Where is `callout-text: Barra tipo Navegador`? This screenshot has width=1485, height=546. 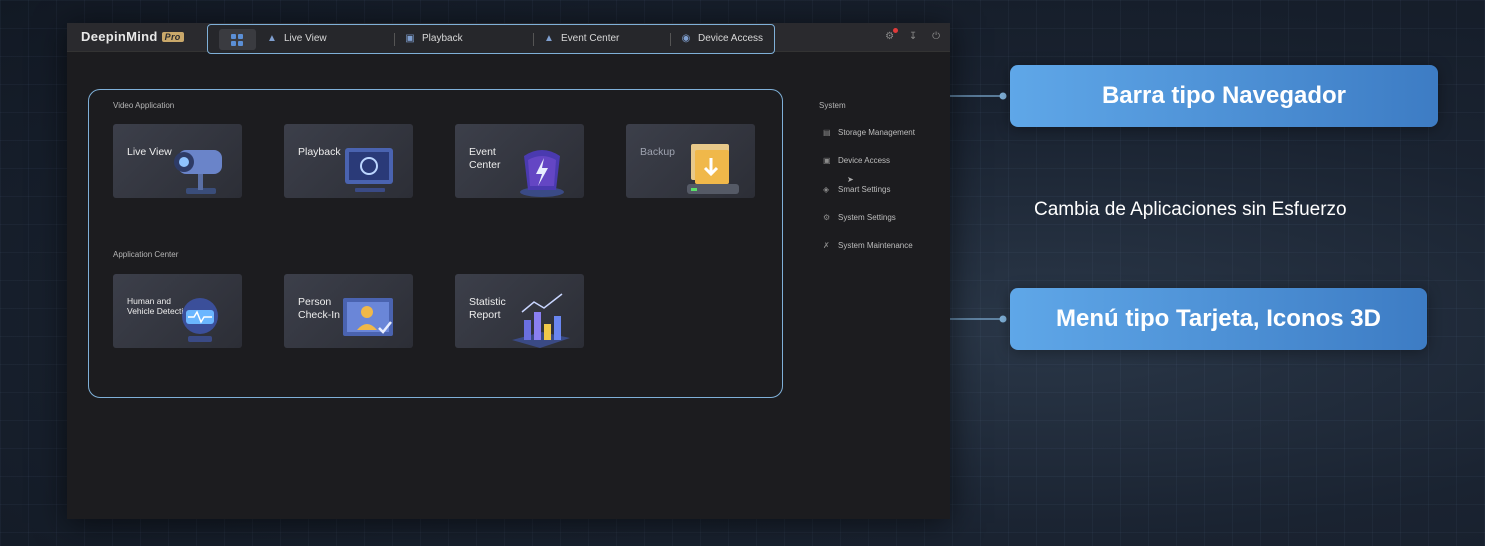 callout-text: Barra tipo Navegador is located at coordinates (1224, 95).